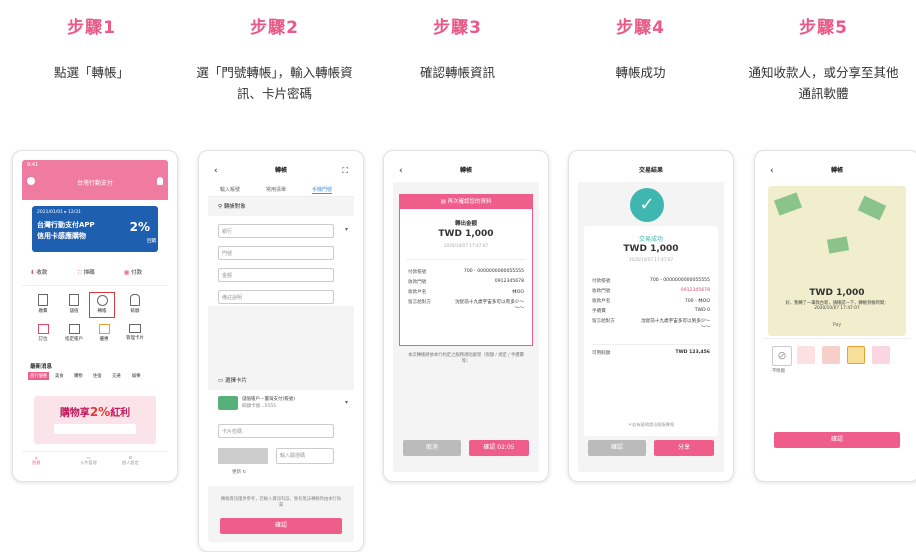 This screenshot has height=552, width=916. Describe the element at coordinates (856, 355) in the screenshot. I see `sticker-money-icon` at that location.